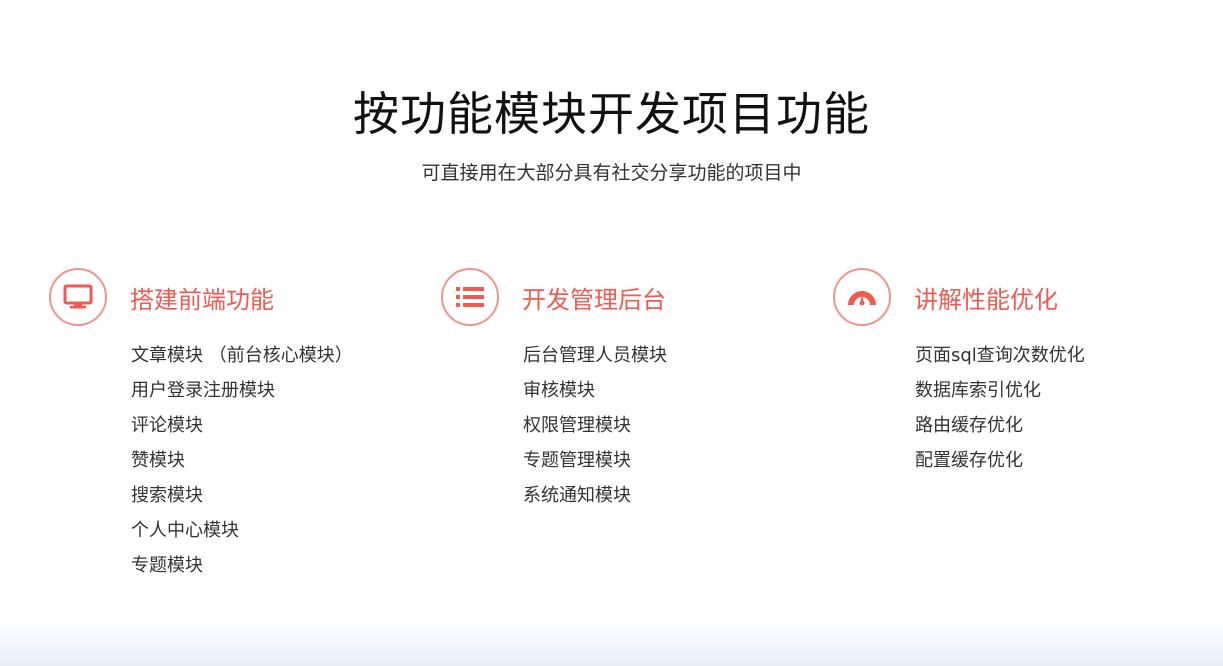 The height and width of the screenshot is (666, 1223). I want to click on feature-header: 开发管理后台, so click(606, 297).